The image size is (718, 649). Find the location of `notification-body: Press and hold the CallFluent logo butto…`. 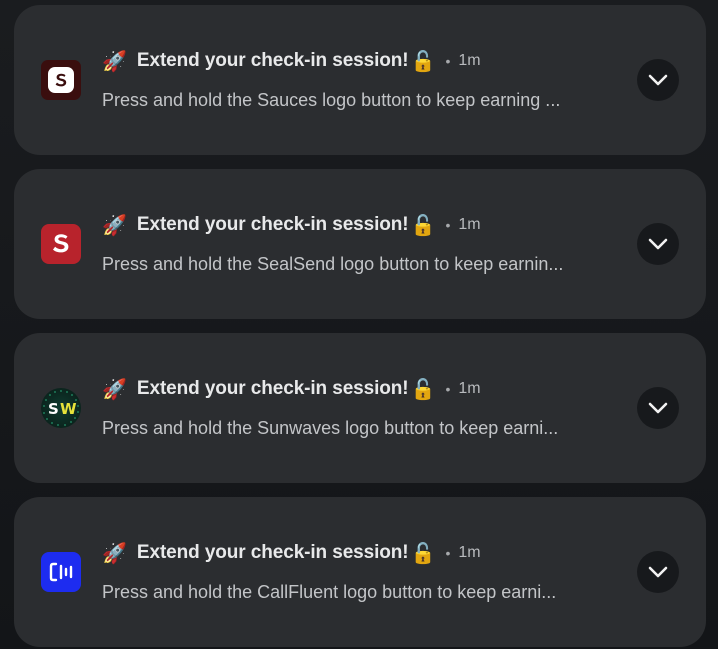

notification-body: Press and hold the CallFluent logo butto… is located at coordinates (329, 592).